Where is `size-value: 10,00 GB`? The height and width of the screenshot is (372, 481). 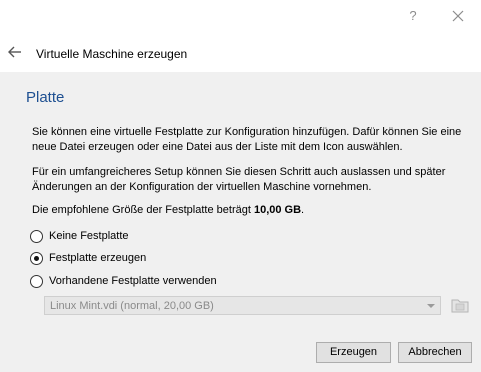 size-value: 10,00 GB is located at coordinates (277, 210).